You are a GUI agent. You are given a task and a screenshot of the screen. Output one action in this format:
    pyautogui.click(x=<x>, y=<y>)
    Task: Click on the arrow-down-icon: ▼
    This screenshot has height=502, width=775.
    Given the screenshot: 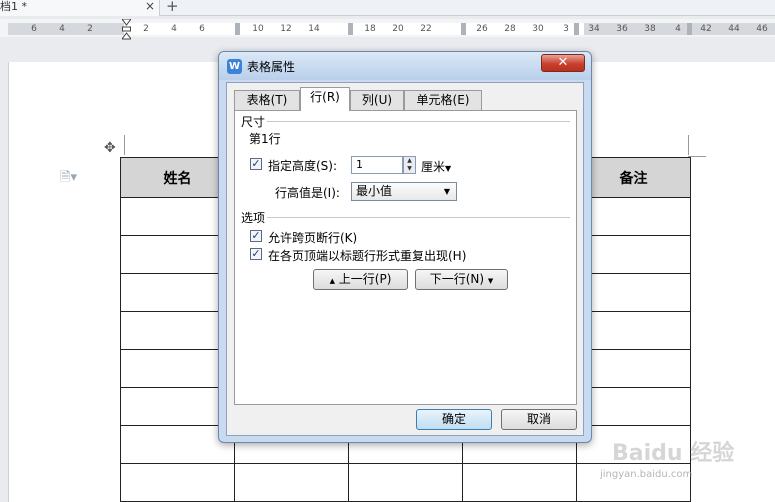 What is the action you would take?
    pyautogui.click(x=490, y=281)
    